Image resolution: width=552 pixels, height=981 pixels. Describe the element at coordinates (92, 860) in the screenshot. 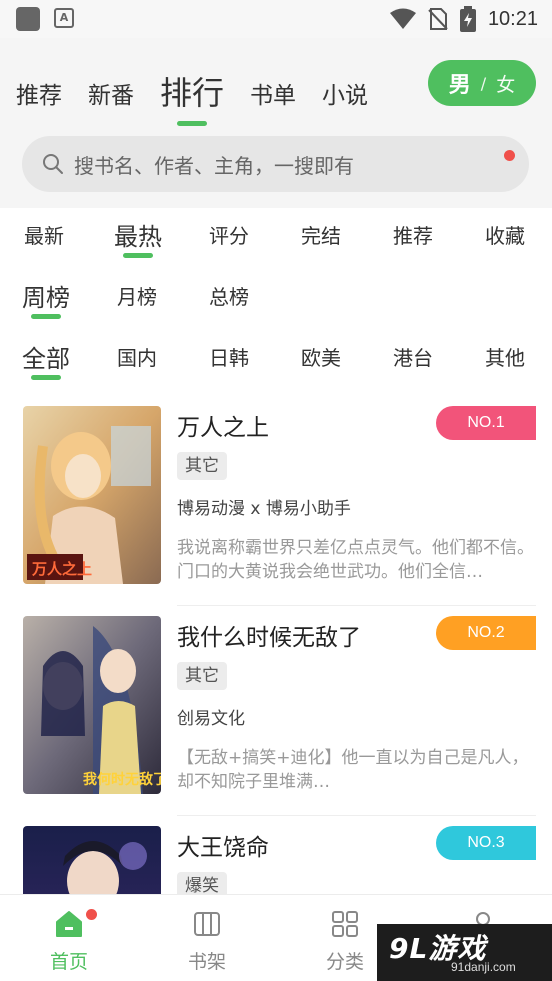

I see `book-cover` at that location.